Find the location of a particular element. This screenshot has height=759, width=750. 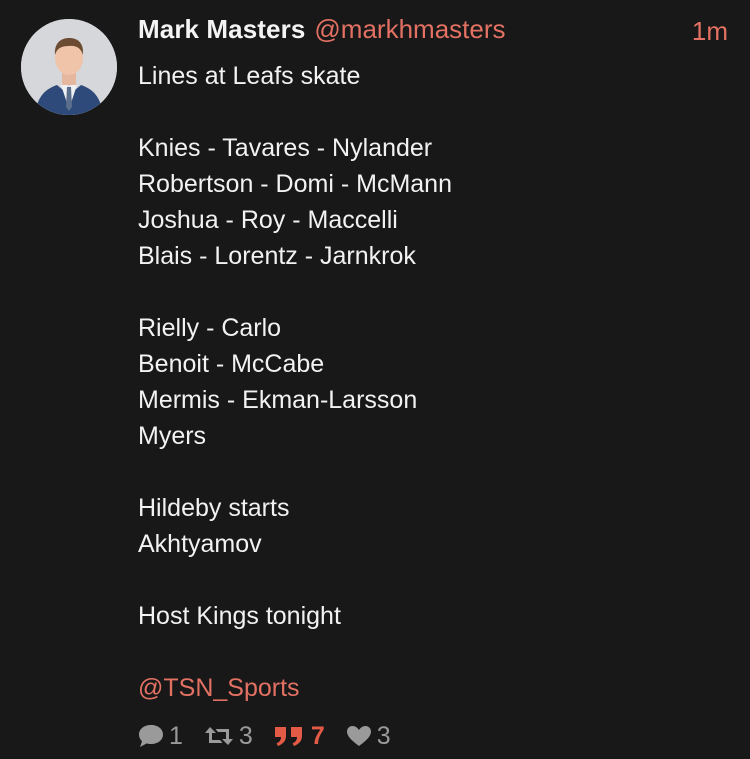

like-button: 3 is located at coordinates (368, 736).